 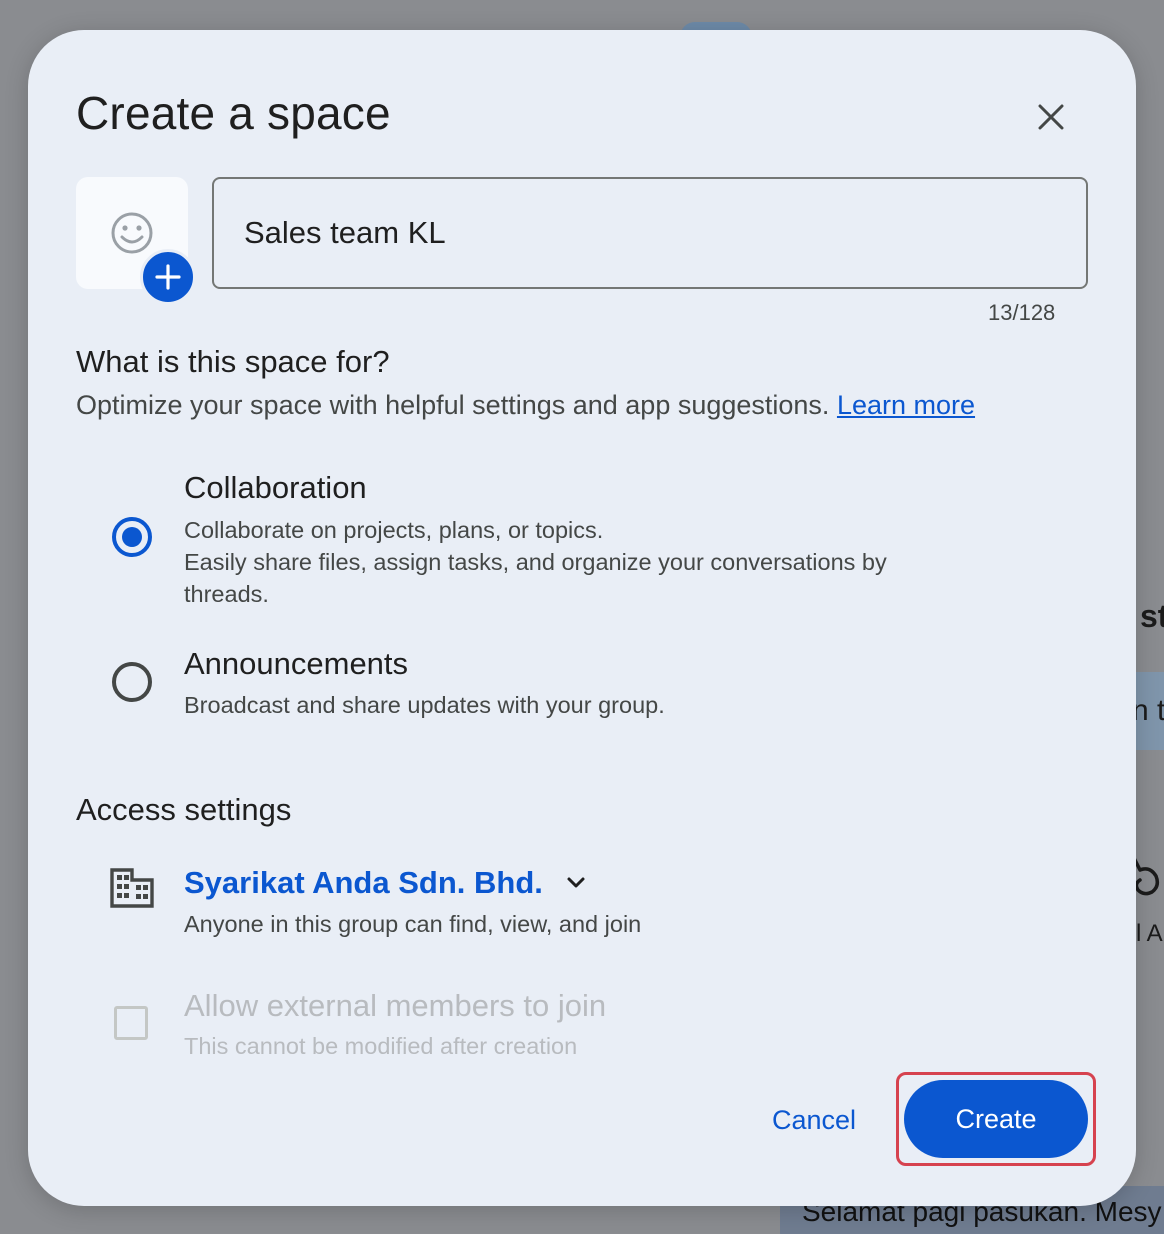 I want to click on close-icon, so click(x=1051, y=117).